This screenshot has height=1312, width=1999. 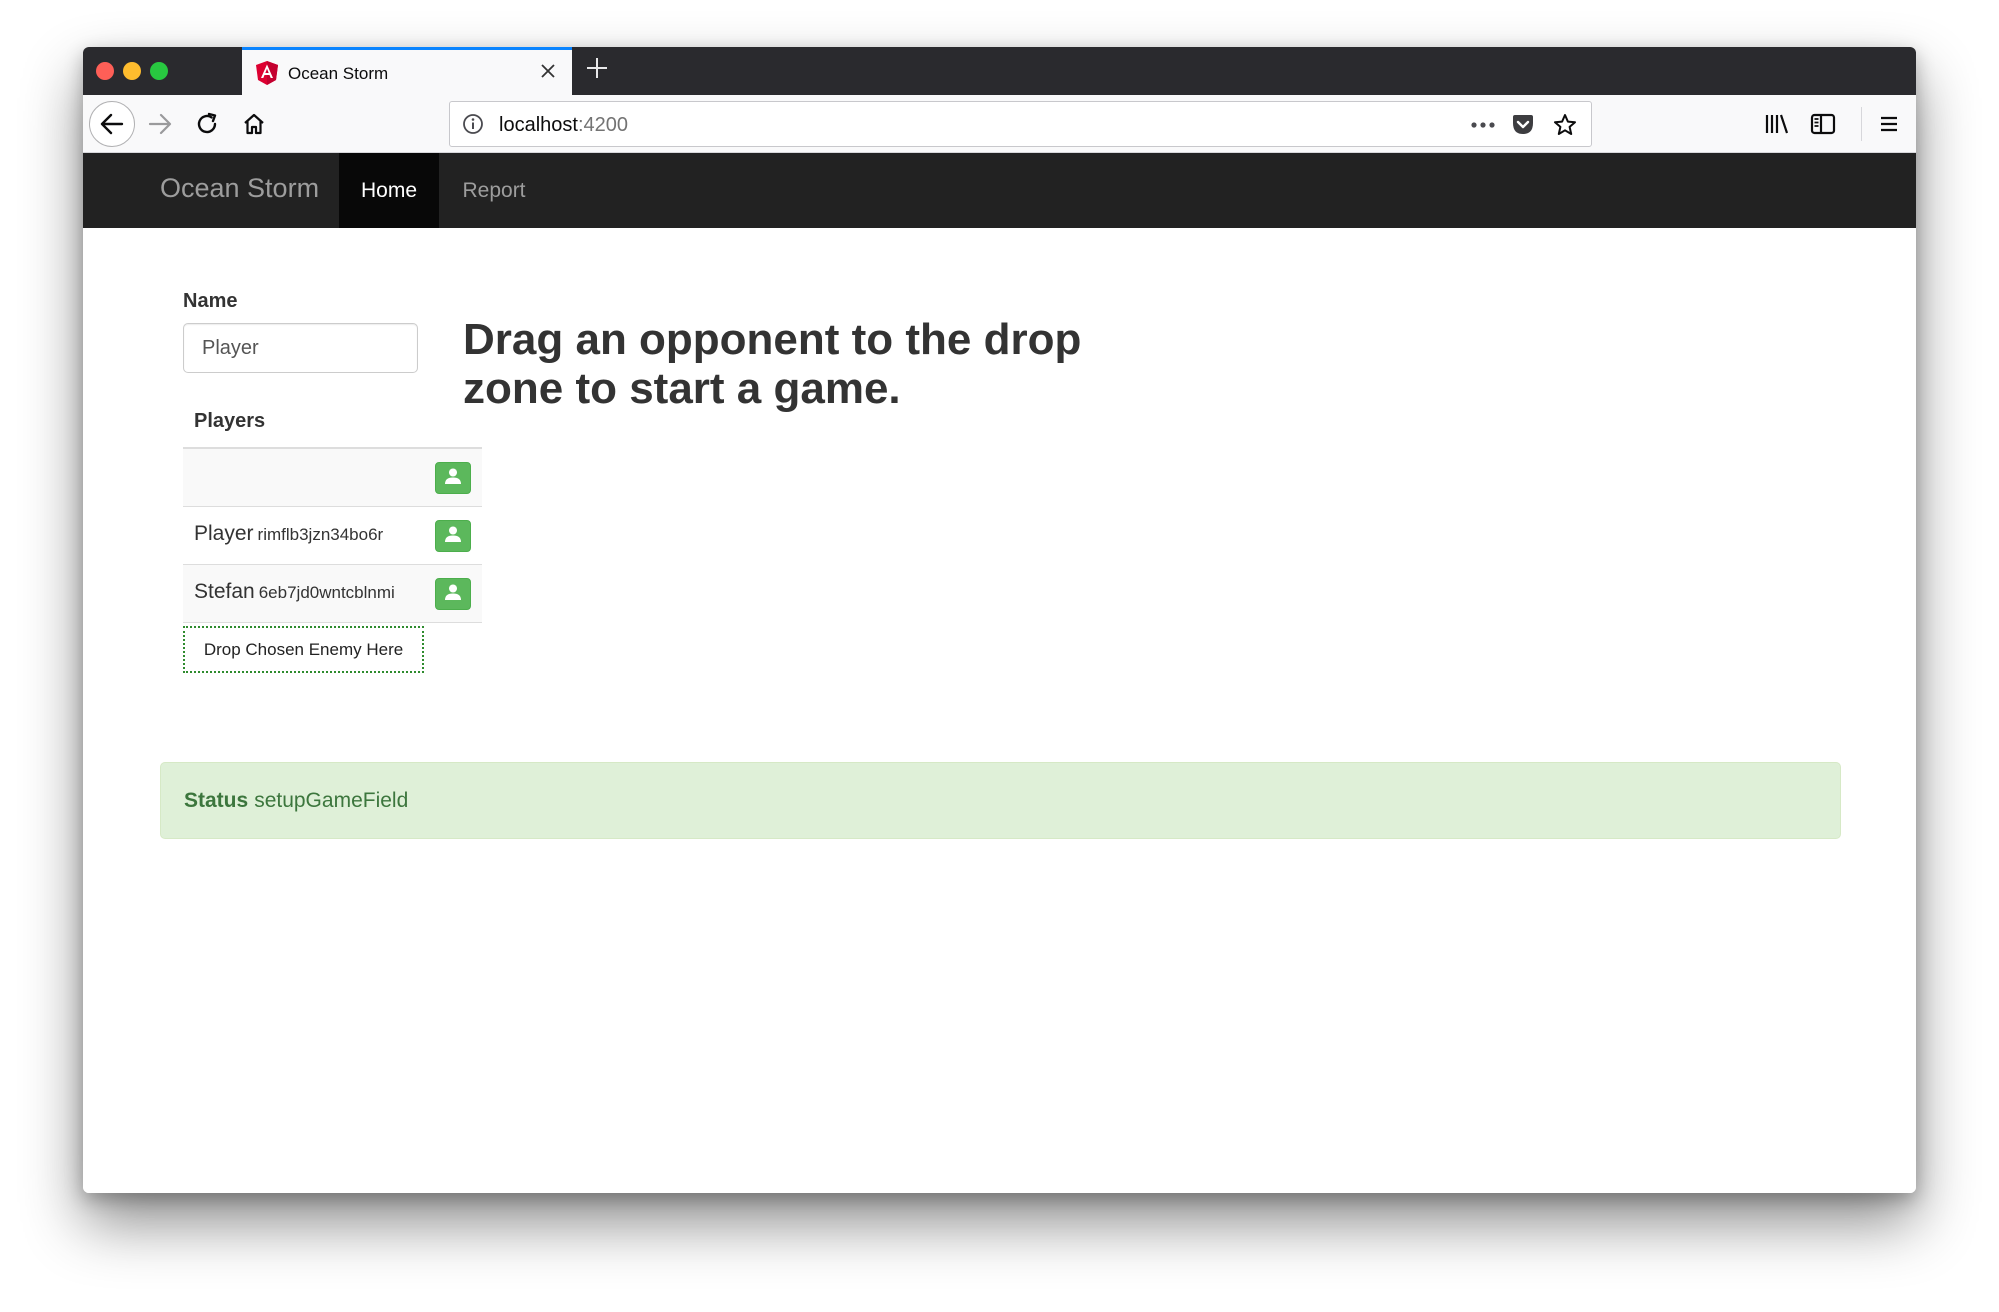 What do you see at coordinates (1777, 124) in the screenshot?
I see `library-icon` at bounding box center [1777, 124].